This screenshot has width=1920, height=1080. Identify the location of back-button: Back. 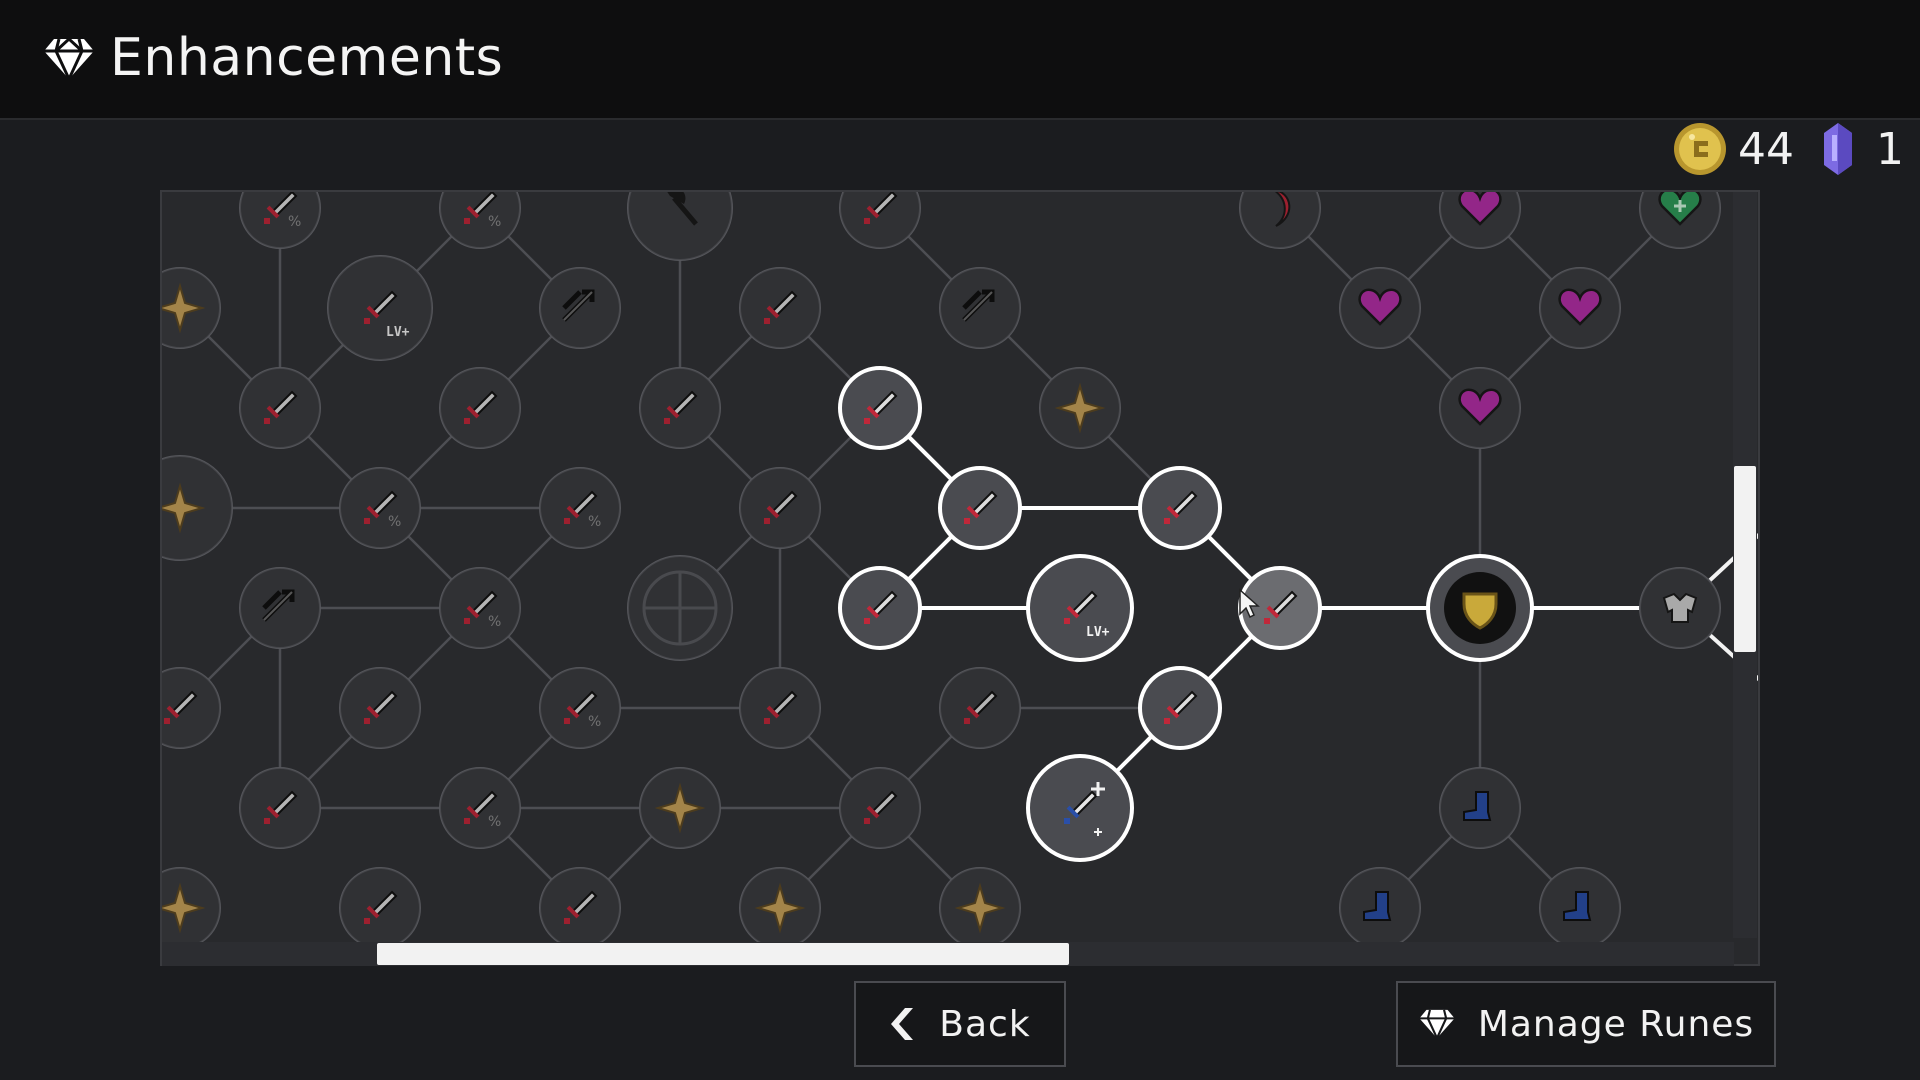
(960, 1024).